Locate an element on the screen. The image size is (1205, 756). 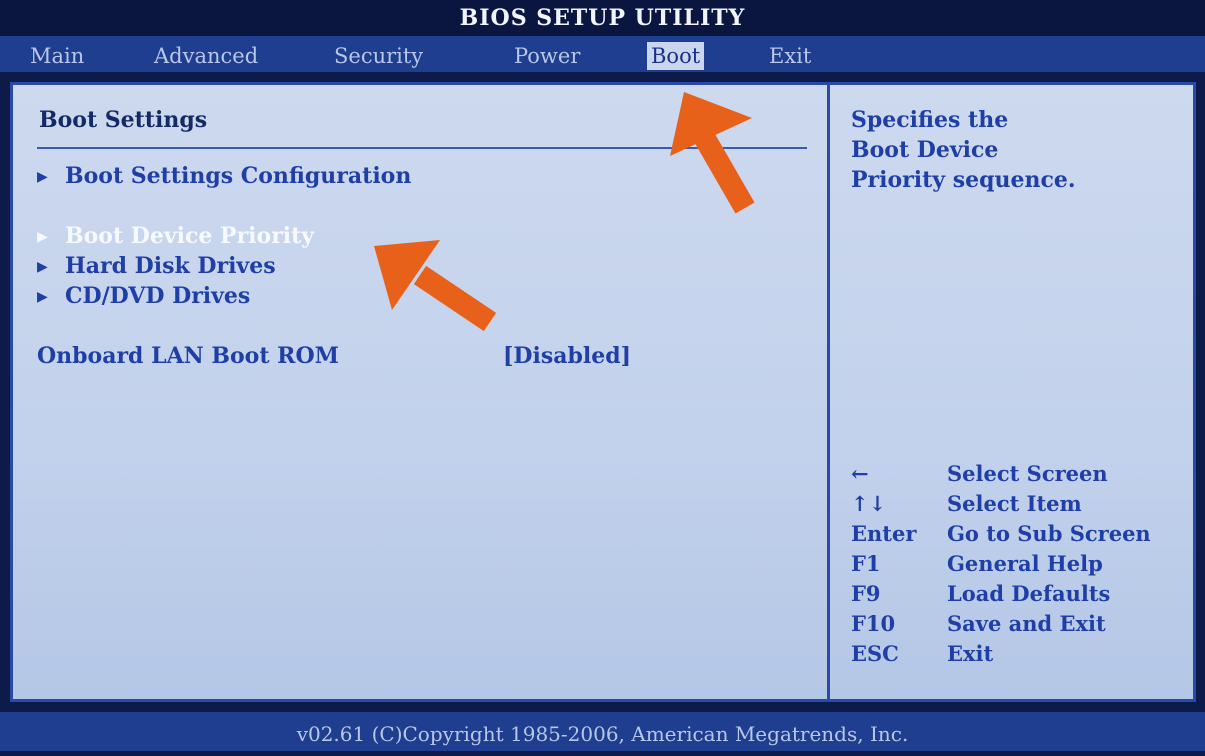
cd-dvd-drives-item: ▶ CD/DVD Drives is located at coordinates (143, 296).